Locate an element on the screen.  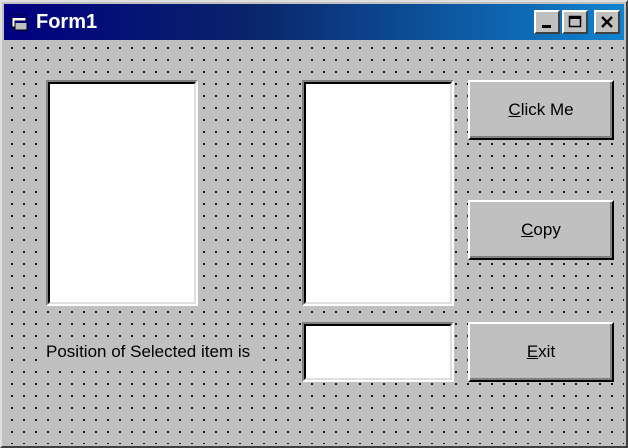
form-icon is located at coordinates (20, 22).